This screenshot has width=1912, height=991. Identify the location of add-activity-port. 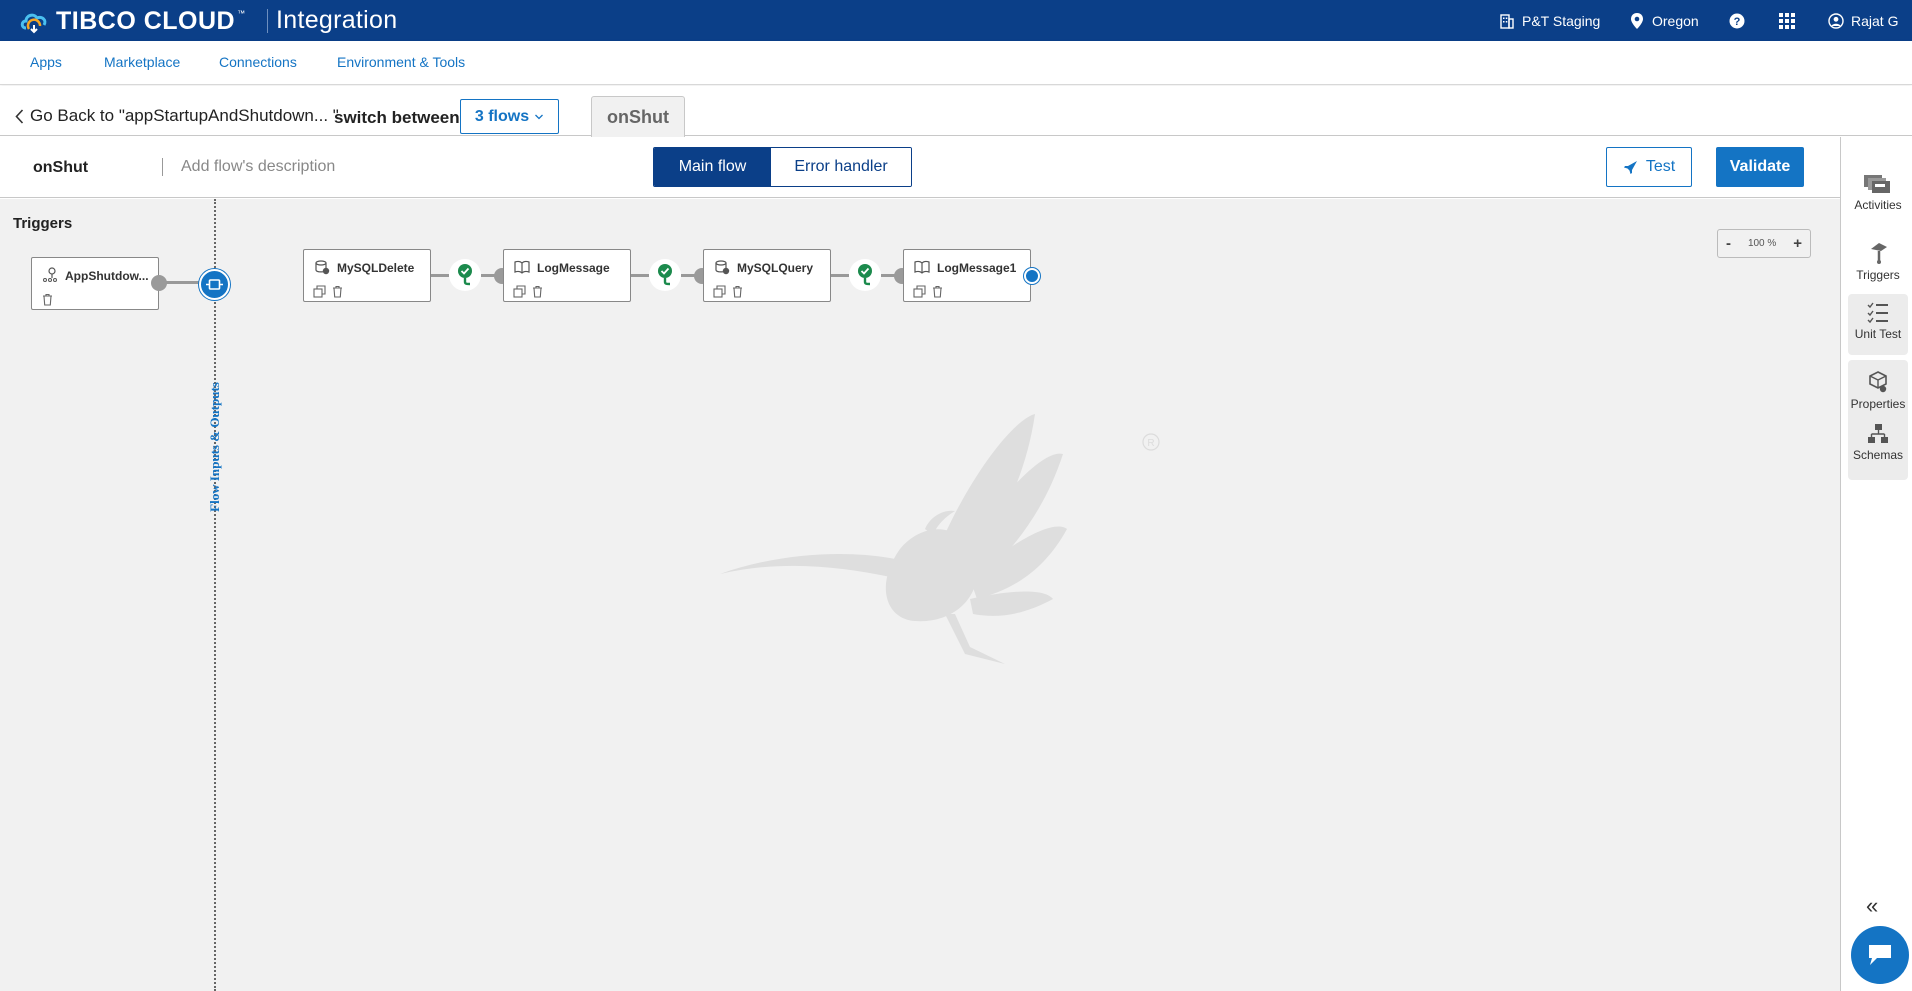
(1032, 276).